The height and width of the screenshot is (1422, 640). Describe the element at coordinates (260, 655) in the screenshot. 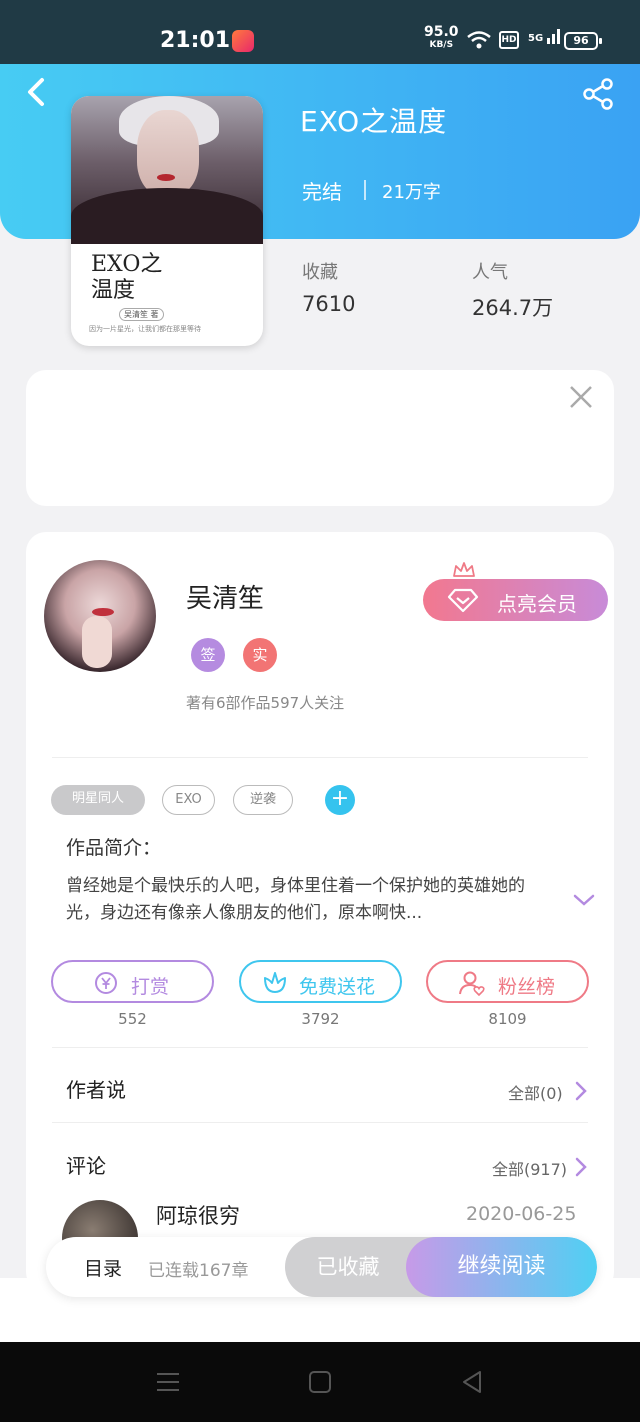

I see `verified-badge: 实` at that location.